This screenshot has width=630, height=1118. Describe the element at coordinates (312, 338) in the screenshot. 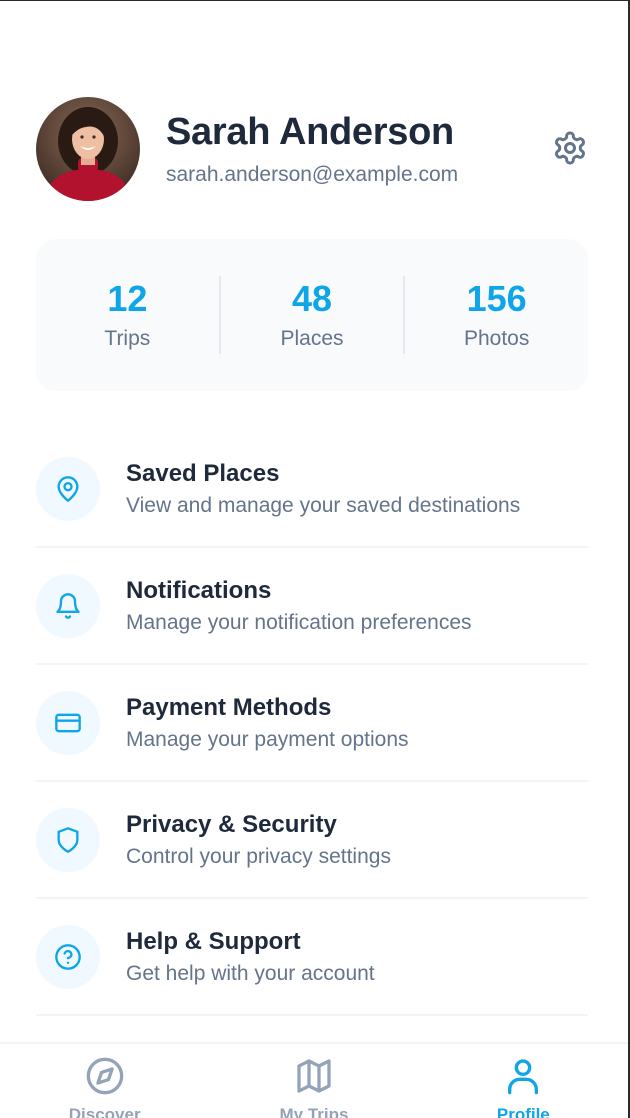

I see `stat-label: Places` at that location.